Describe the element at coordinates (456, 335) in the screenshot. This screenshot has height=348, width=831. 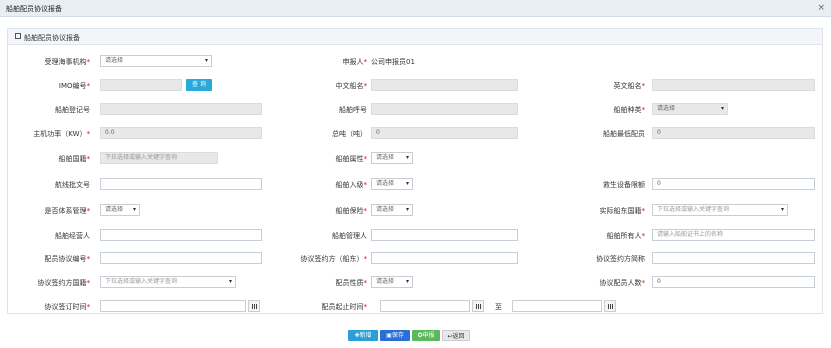
I see `back-button: ↩返回` at that location.